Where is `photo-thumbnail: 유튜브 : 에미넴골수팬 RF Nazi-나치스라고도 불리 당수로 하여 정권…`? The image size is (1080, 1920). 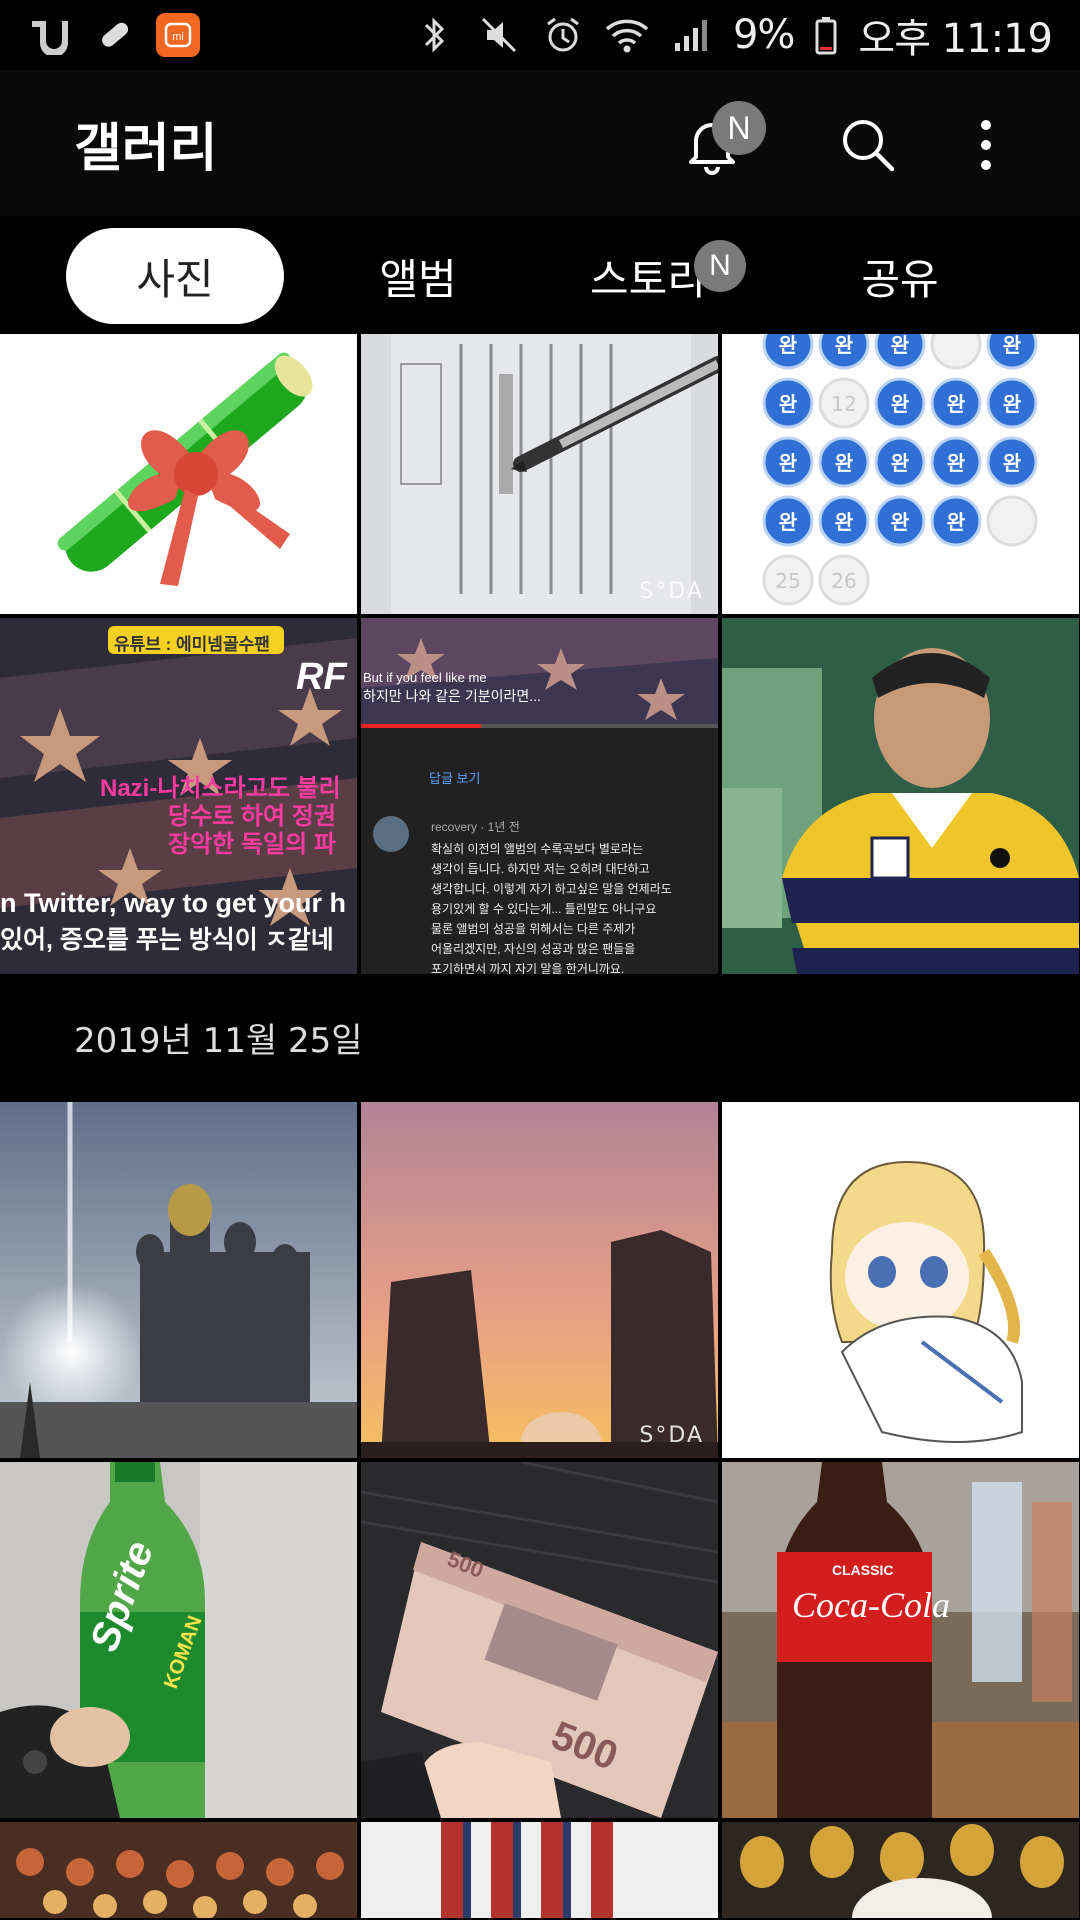 photo-thumbnail: 유튜브 : 에미넴골수팬 RF Nazi-나치스라고도 불리 당수로 하여 정권… is located at coordinates (178, 796).